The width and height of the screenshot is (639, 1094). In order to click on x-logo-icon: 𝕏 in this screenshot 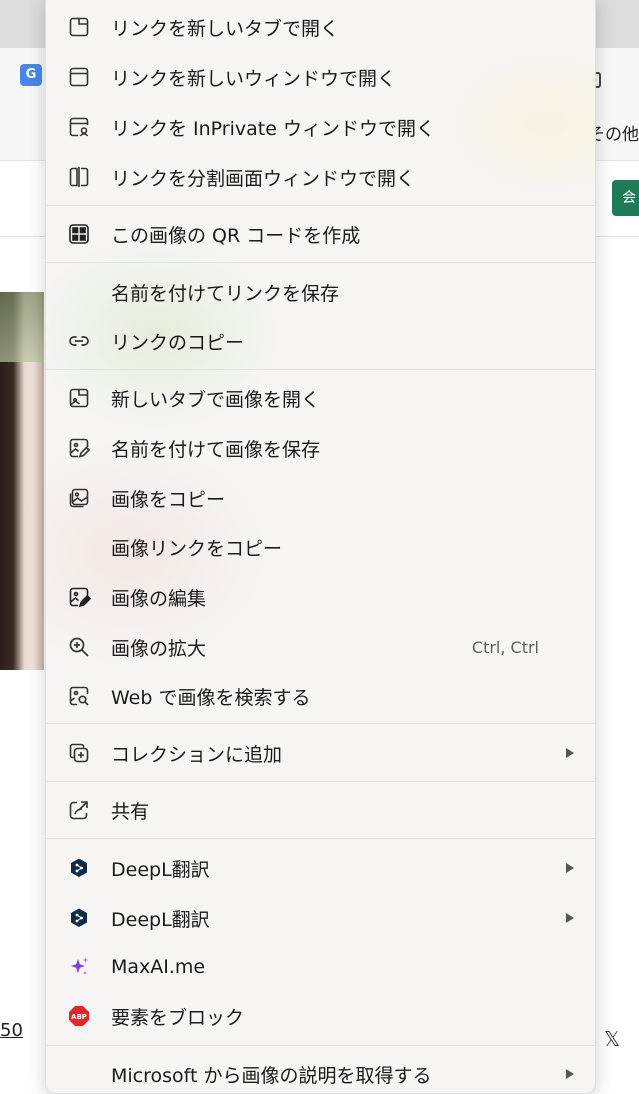, I will do `click(612, 1039)`.